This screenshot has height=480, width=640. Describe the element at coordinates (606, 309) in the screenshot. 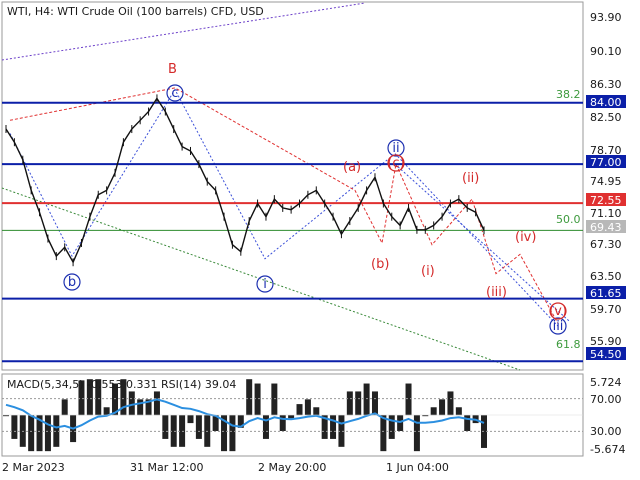

I see `price-tick: 59.70` at that location.